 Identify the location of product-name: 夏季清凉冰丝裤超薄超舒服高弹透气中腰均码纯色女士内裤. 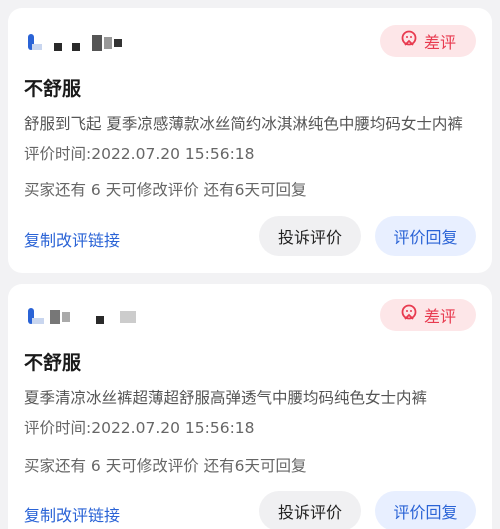
(252, 397).